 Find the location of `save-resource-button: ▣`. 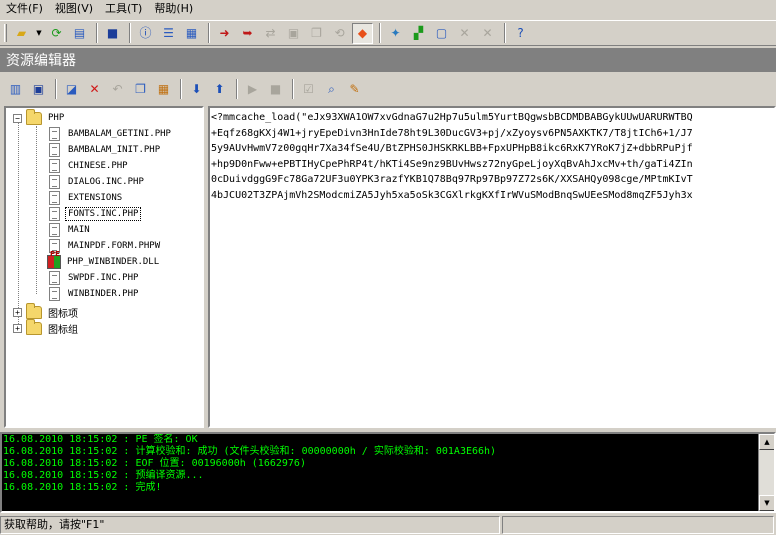

save-resource-button: ▣ is located at coordinates (38, 89).